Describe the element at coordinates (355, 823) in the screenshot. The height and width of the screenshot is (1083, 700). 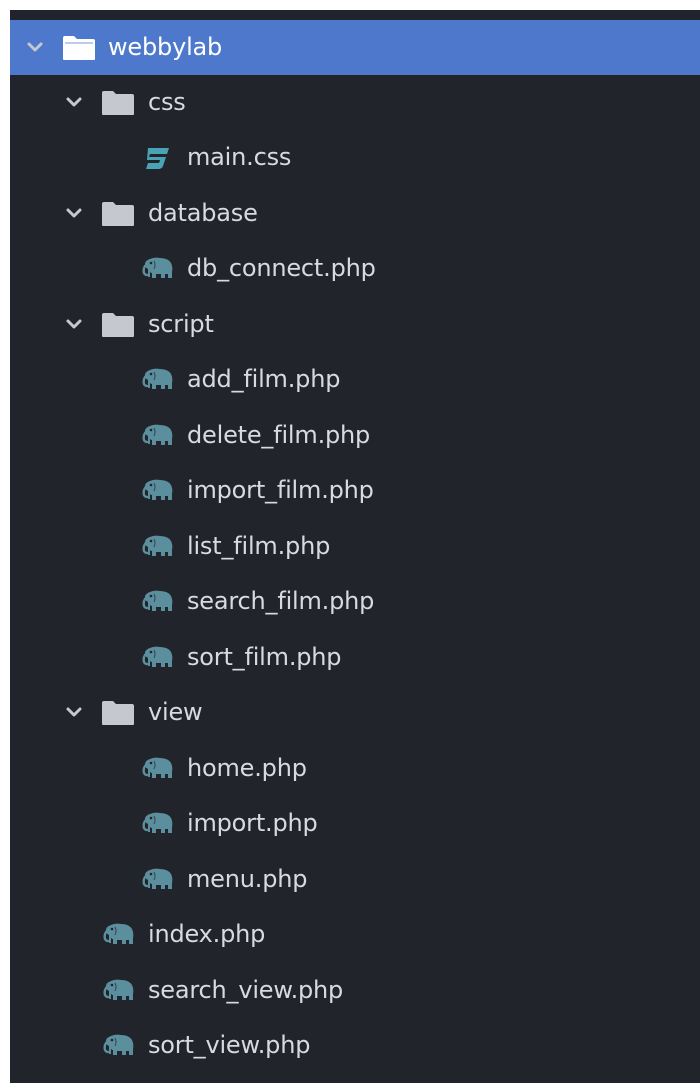
I see `tree-item-import: import.php` at that location.